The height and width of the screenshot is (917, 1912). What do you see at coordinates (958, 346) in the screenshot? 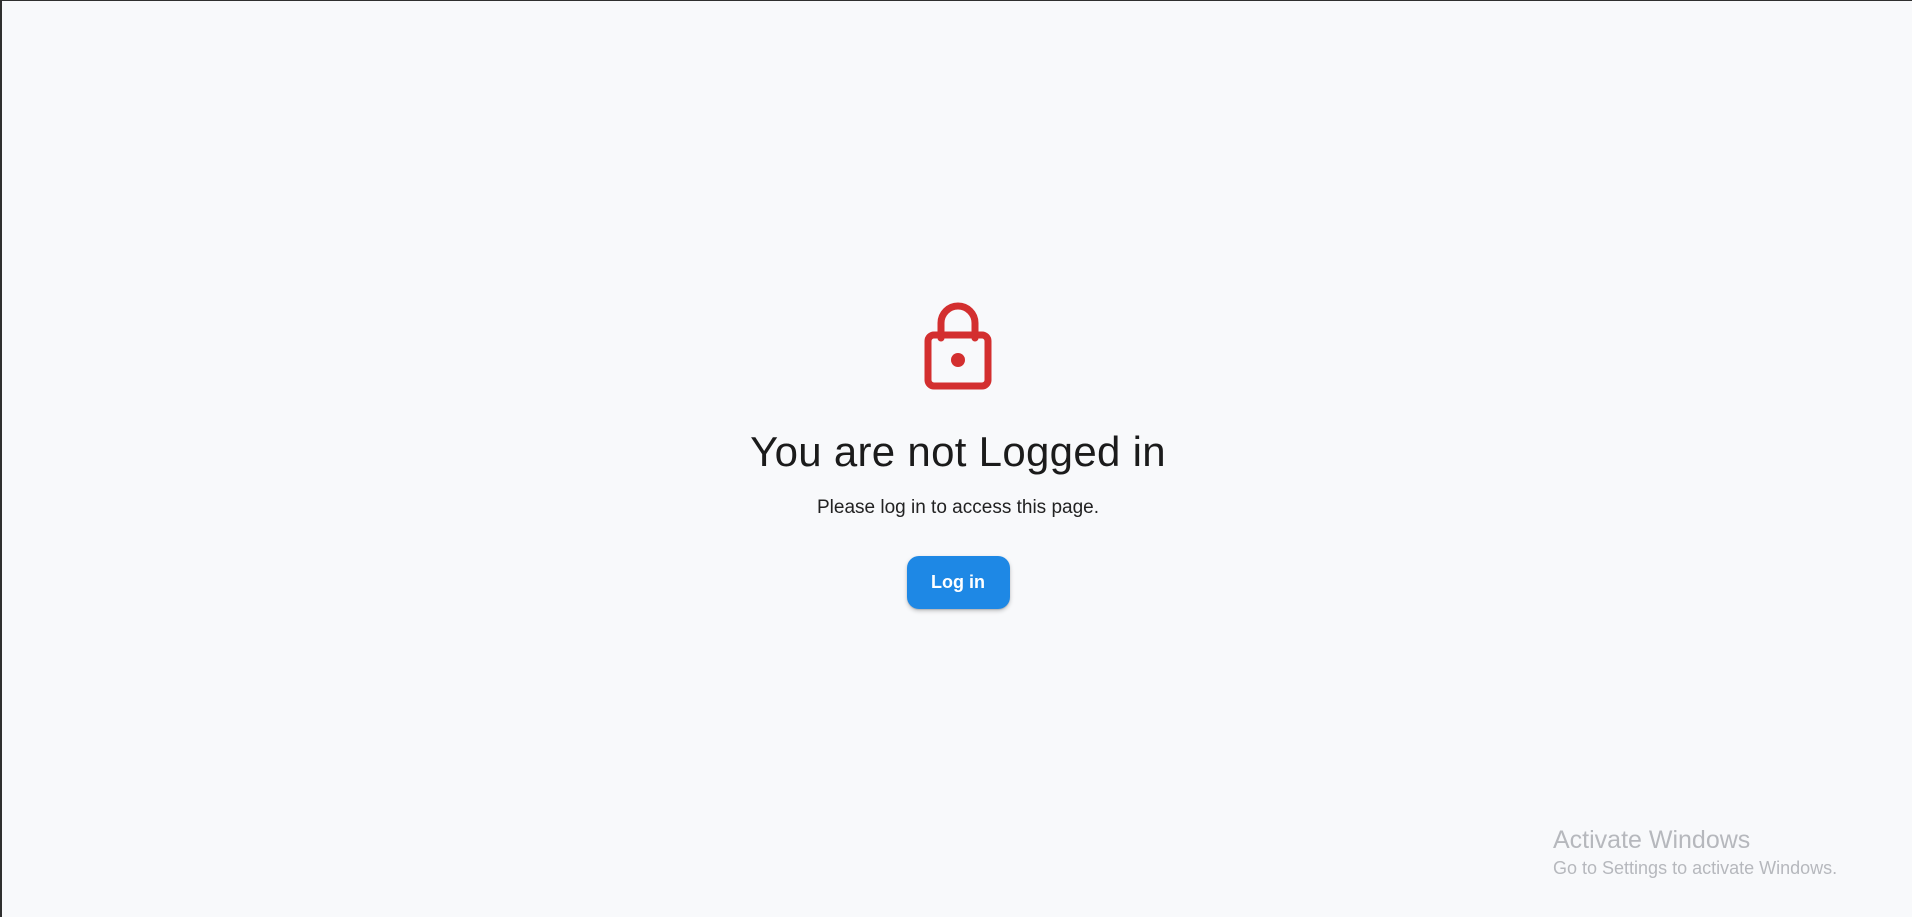
I see `lock-icon` at bounding box center [958, 346].